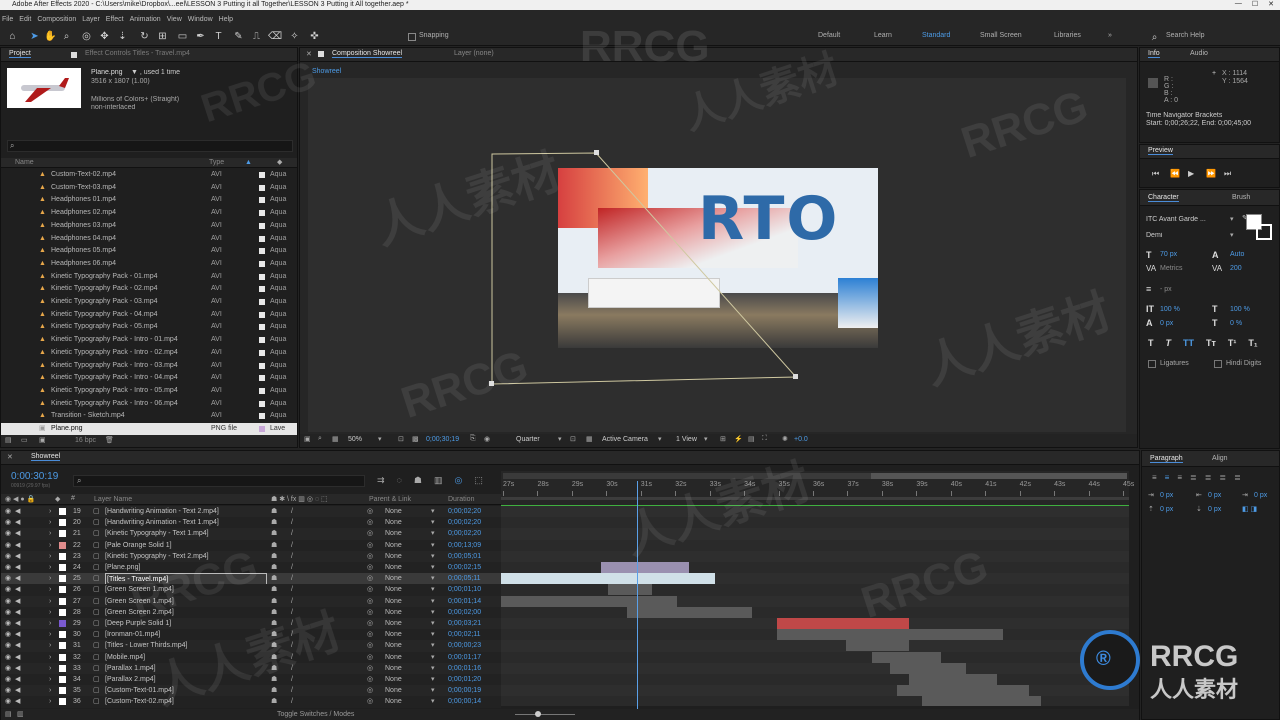  I want to click on faux-bold-icon: T, so click(1151, 343).